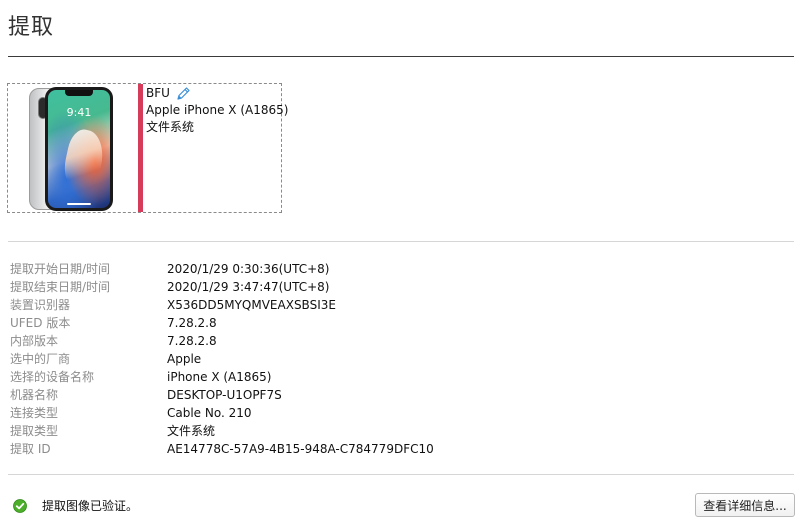 Image resolution: width=804 pixels, height=527 pixels. Describe the element at coordinates (401, 56) in the screenshot. I see `title-divider` at that location.